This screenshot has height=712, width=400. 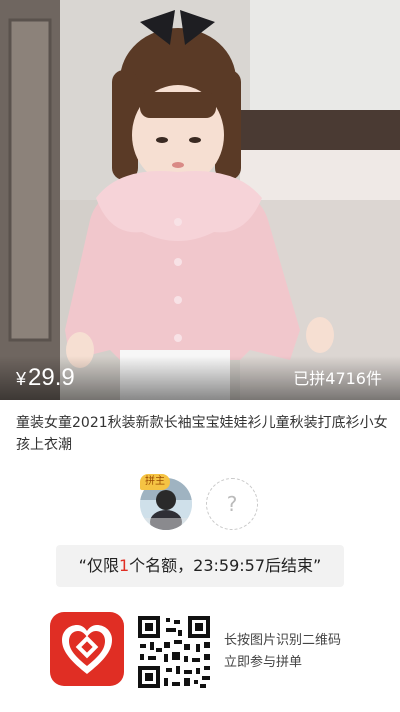 I want to click on product-price: ¥29.9, so click(x=45, y=378).